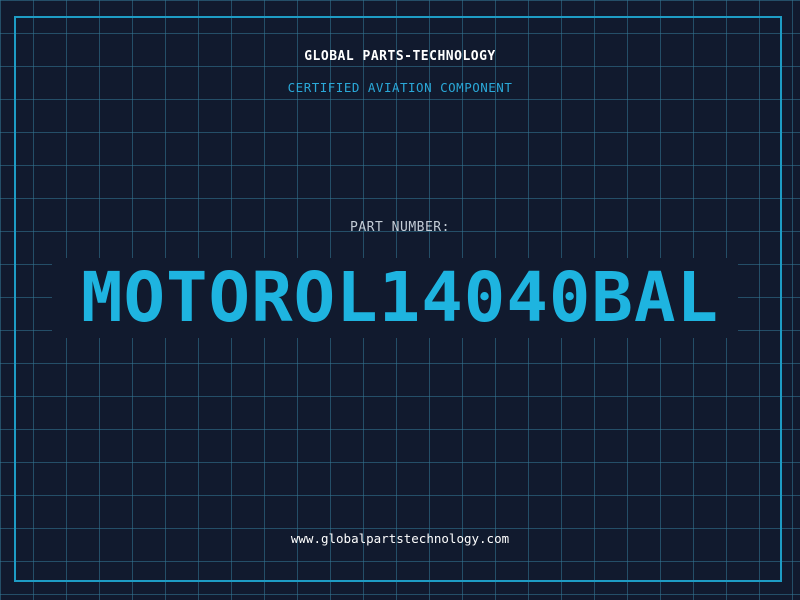 The height and width of the screenshot is (600, 800). I want to click on company-name: GLOBAL PARTS-TECHNOLOGY, so click(400, 56).